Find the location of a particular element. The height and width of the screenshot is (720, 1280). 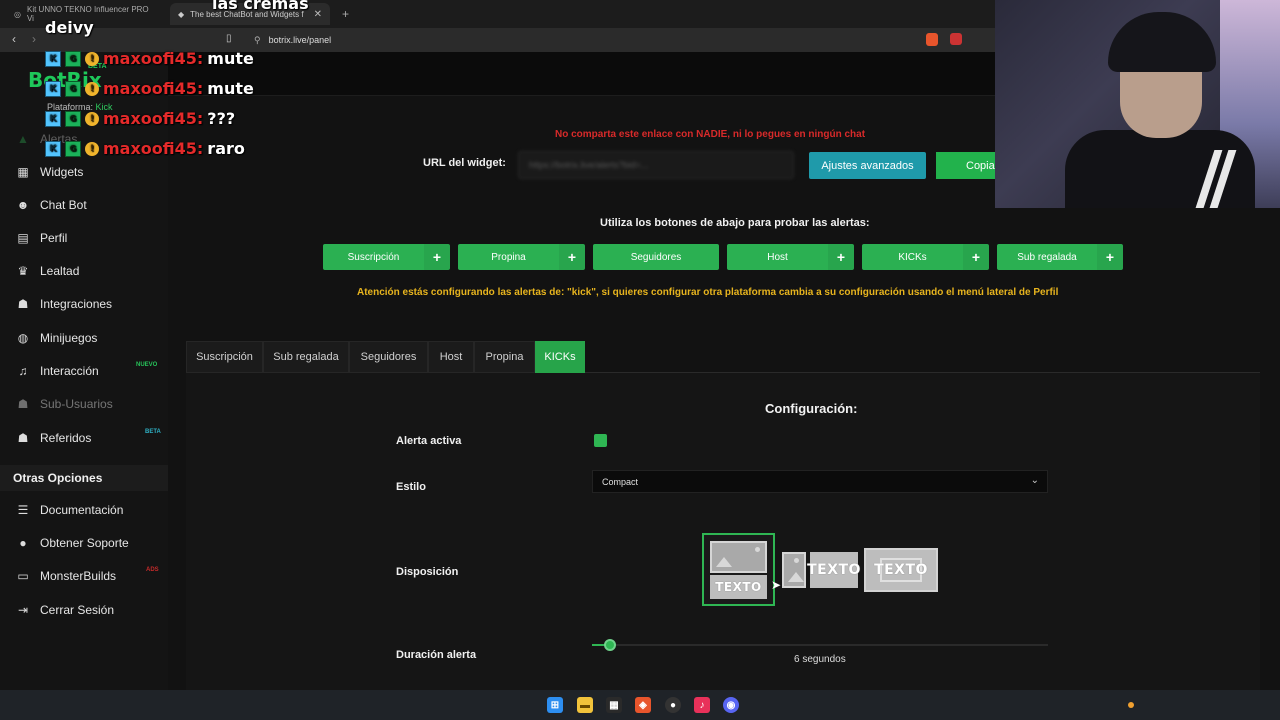

tab-host: Host is located at coordinates (451, 357).